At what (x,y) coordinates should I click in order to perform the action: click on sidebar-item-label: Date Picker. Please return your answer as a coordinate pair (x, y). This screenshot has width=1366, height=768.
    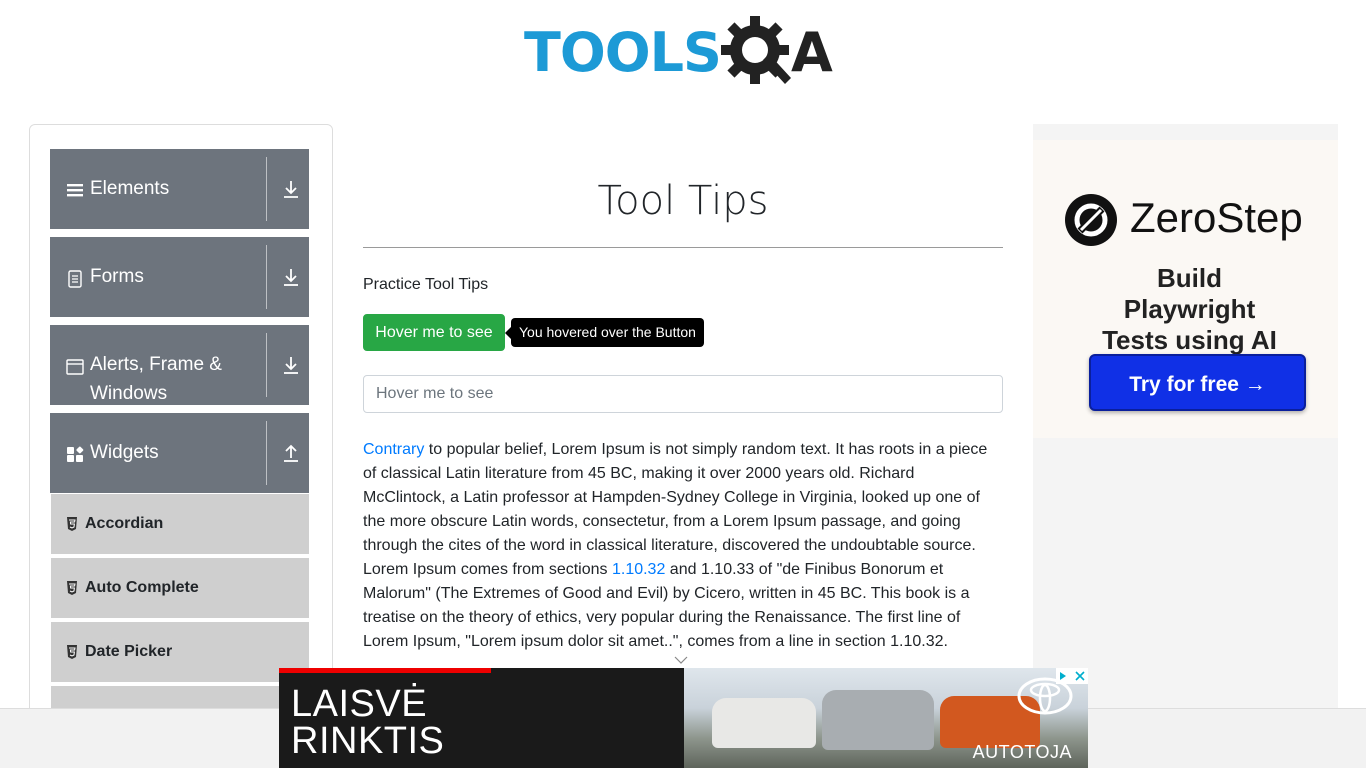
    Looking at the image, I should click on (129, 651).